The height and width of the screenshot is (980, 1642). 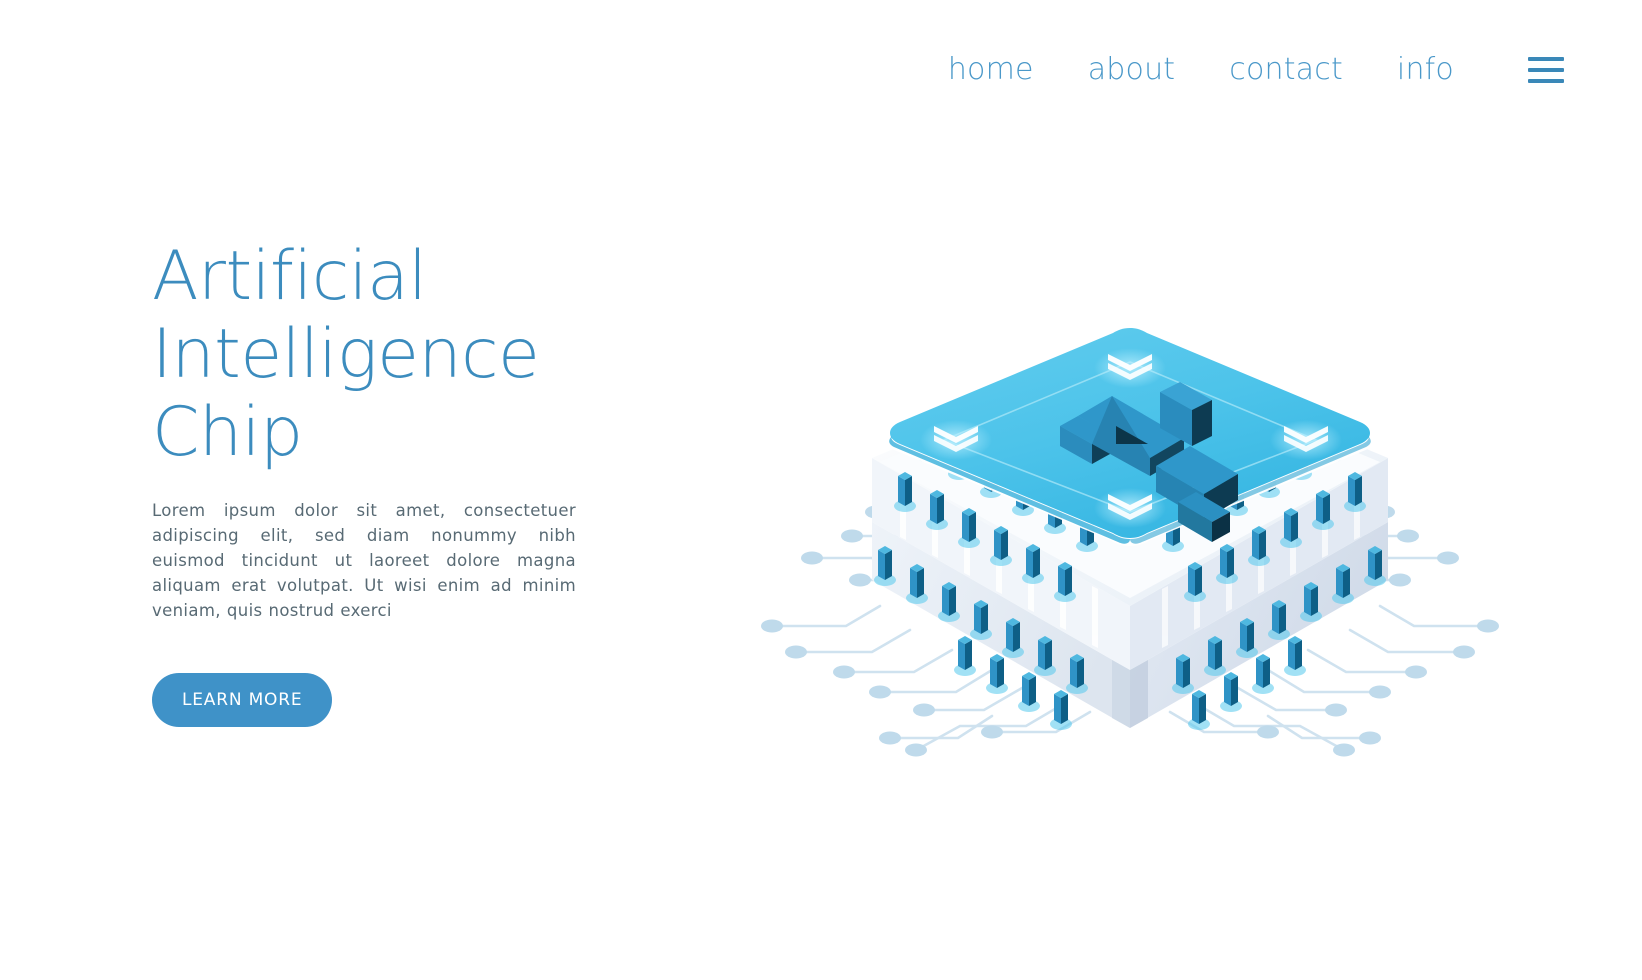 What do you see at coordinates (991, 70) in the screenshot?
I see `nav-link-home: home` at bounding box center [991, 70].